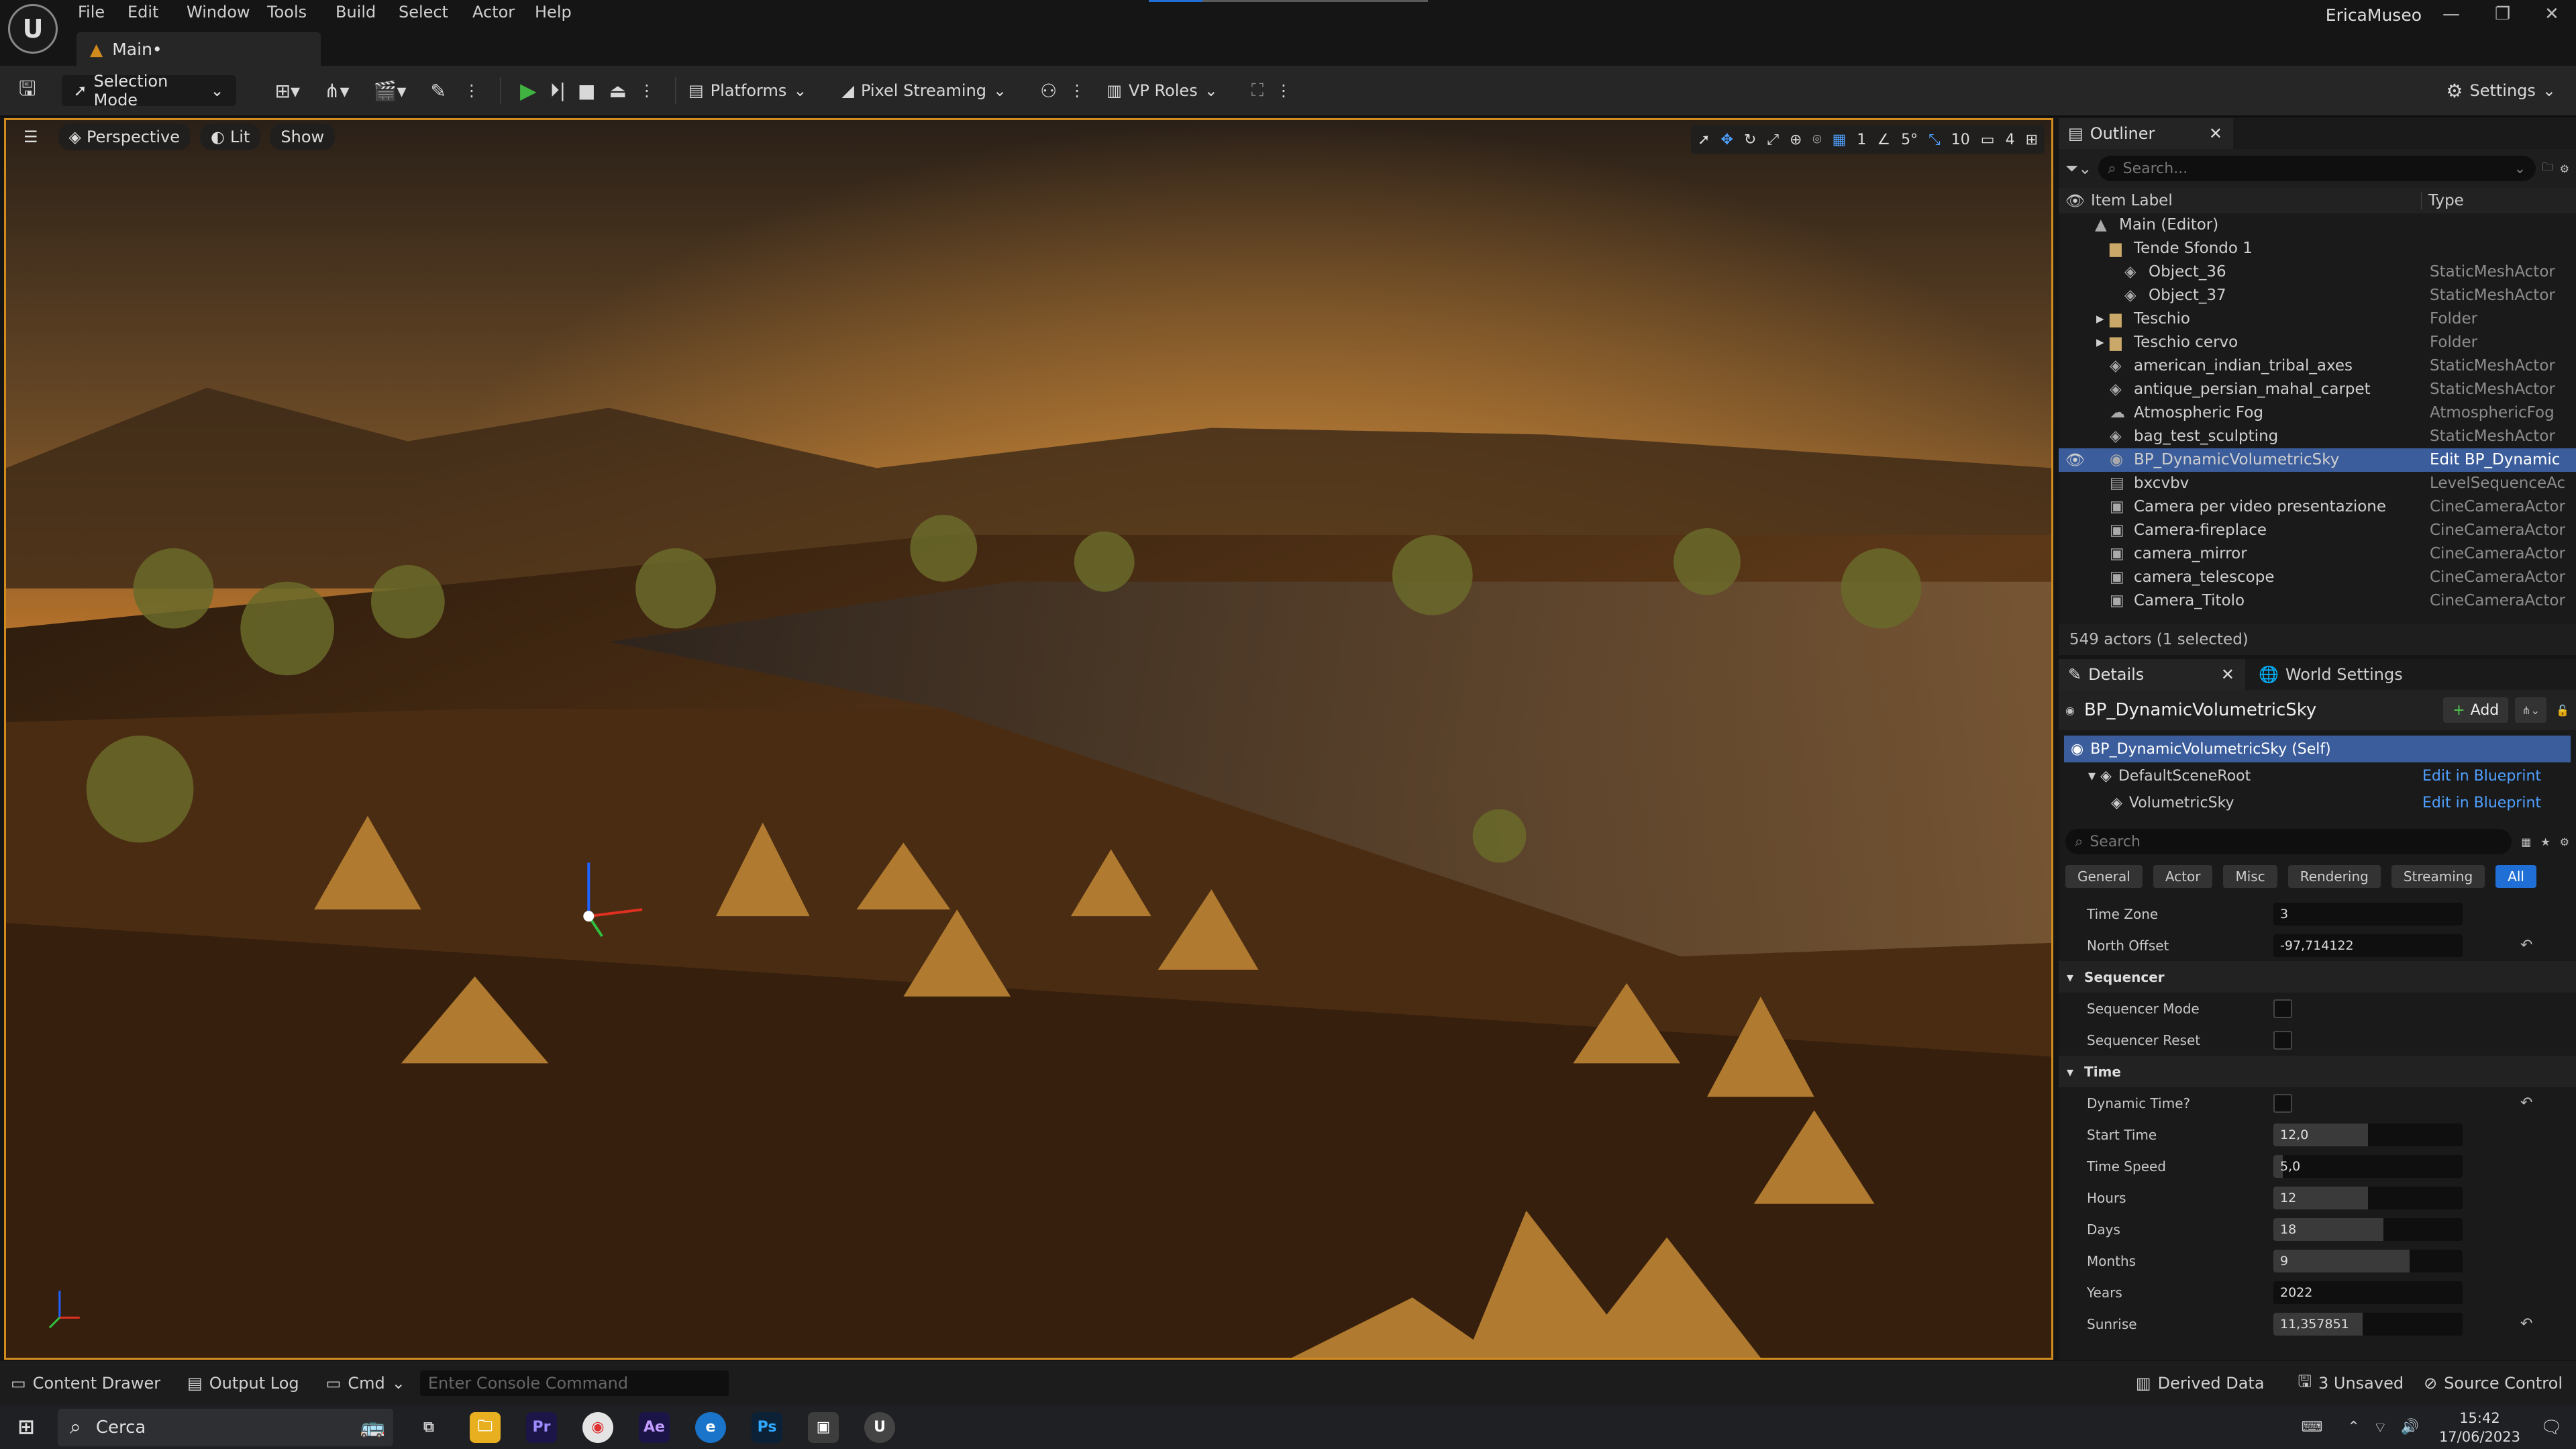 Image resolution: width=2576 pixels, height=1449 pixels. I want to click on settings-gear-icon: ⚙, so click(2564, 168).